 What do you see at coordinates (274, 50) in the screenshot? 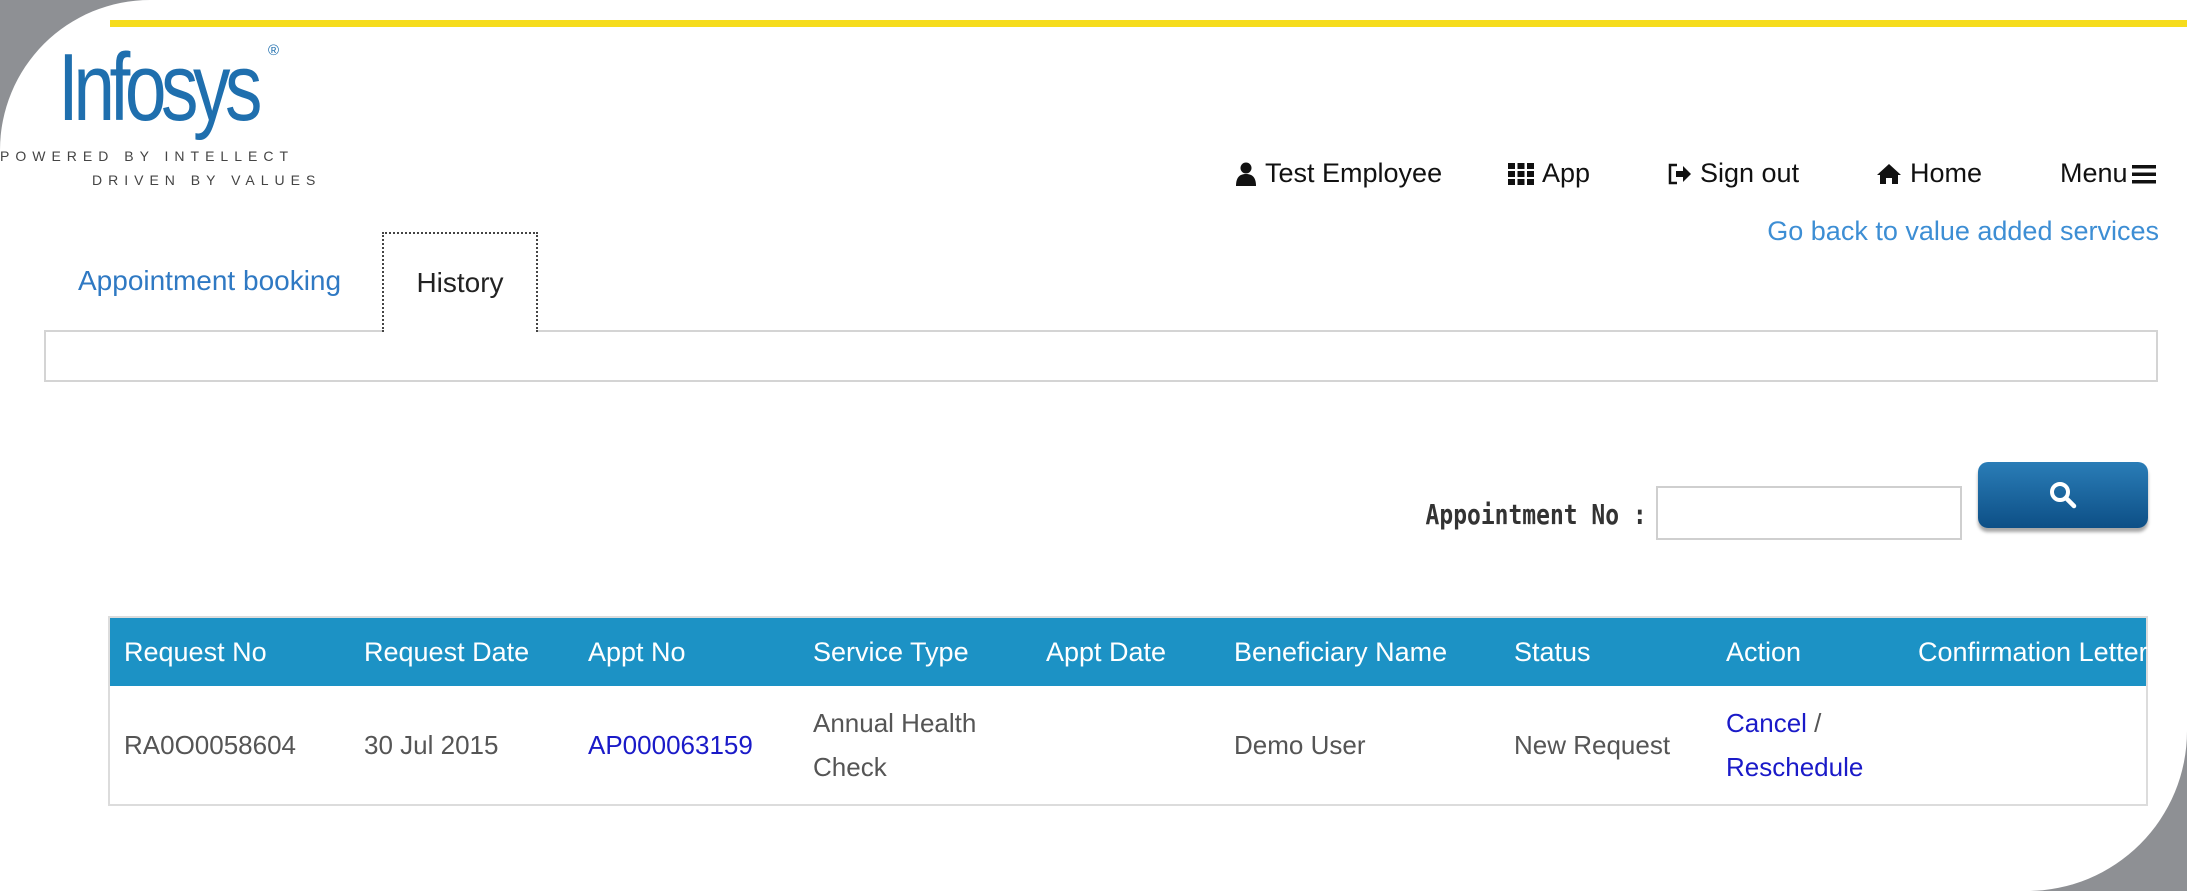
I see `registered-mark: ®` at bounding box center [274, 50].